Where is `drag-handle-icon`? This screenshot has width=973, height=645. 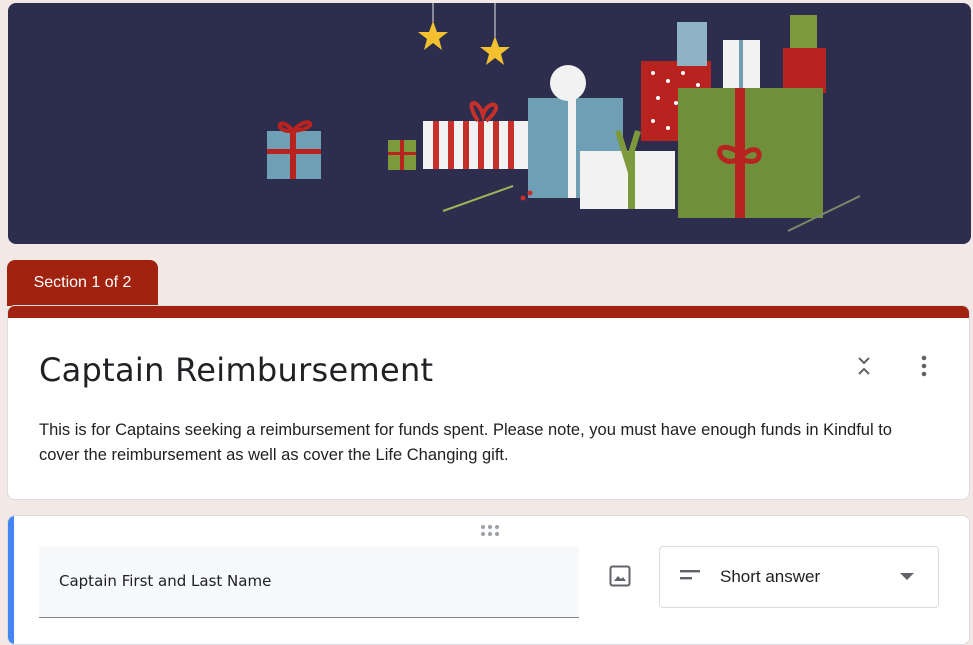 drag-handle-icon is located at coordinates (490, 531).